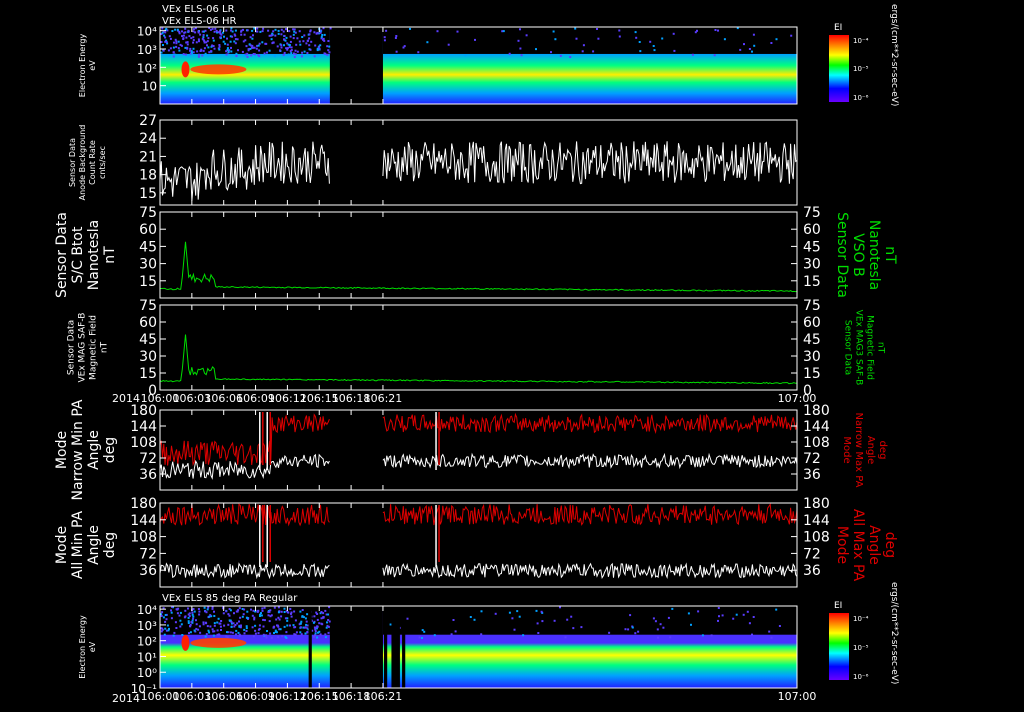  I want to click on colorbar-bottom-gradient, so click(839, 646).